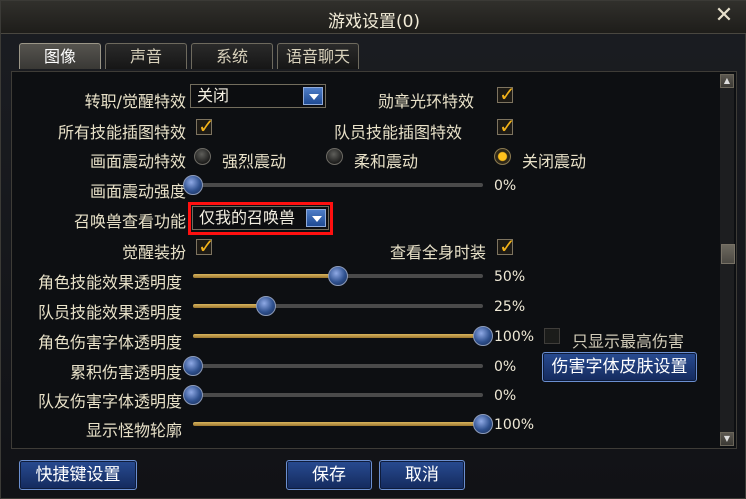 The image size is (746, 499). Describe the element at coordinates (514, 425) in the screenshot. I see `monster-outline-value: 100%` at that location.